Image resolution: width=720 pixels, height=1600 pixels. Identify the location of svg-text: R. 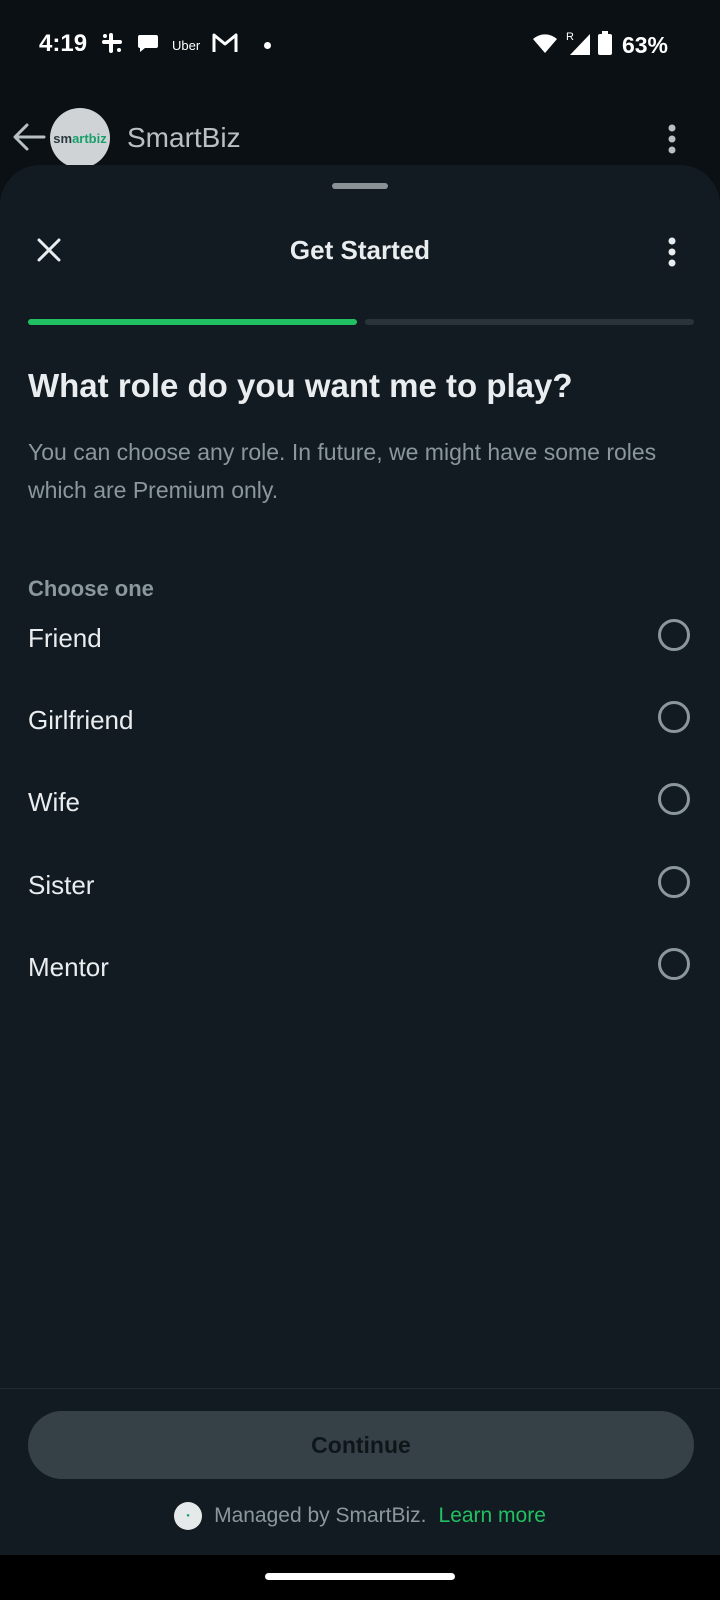
(570, 37).